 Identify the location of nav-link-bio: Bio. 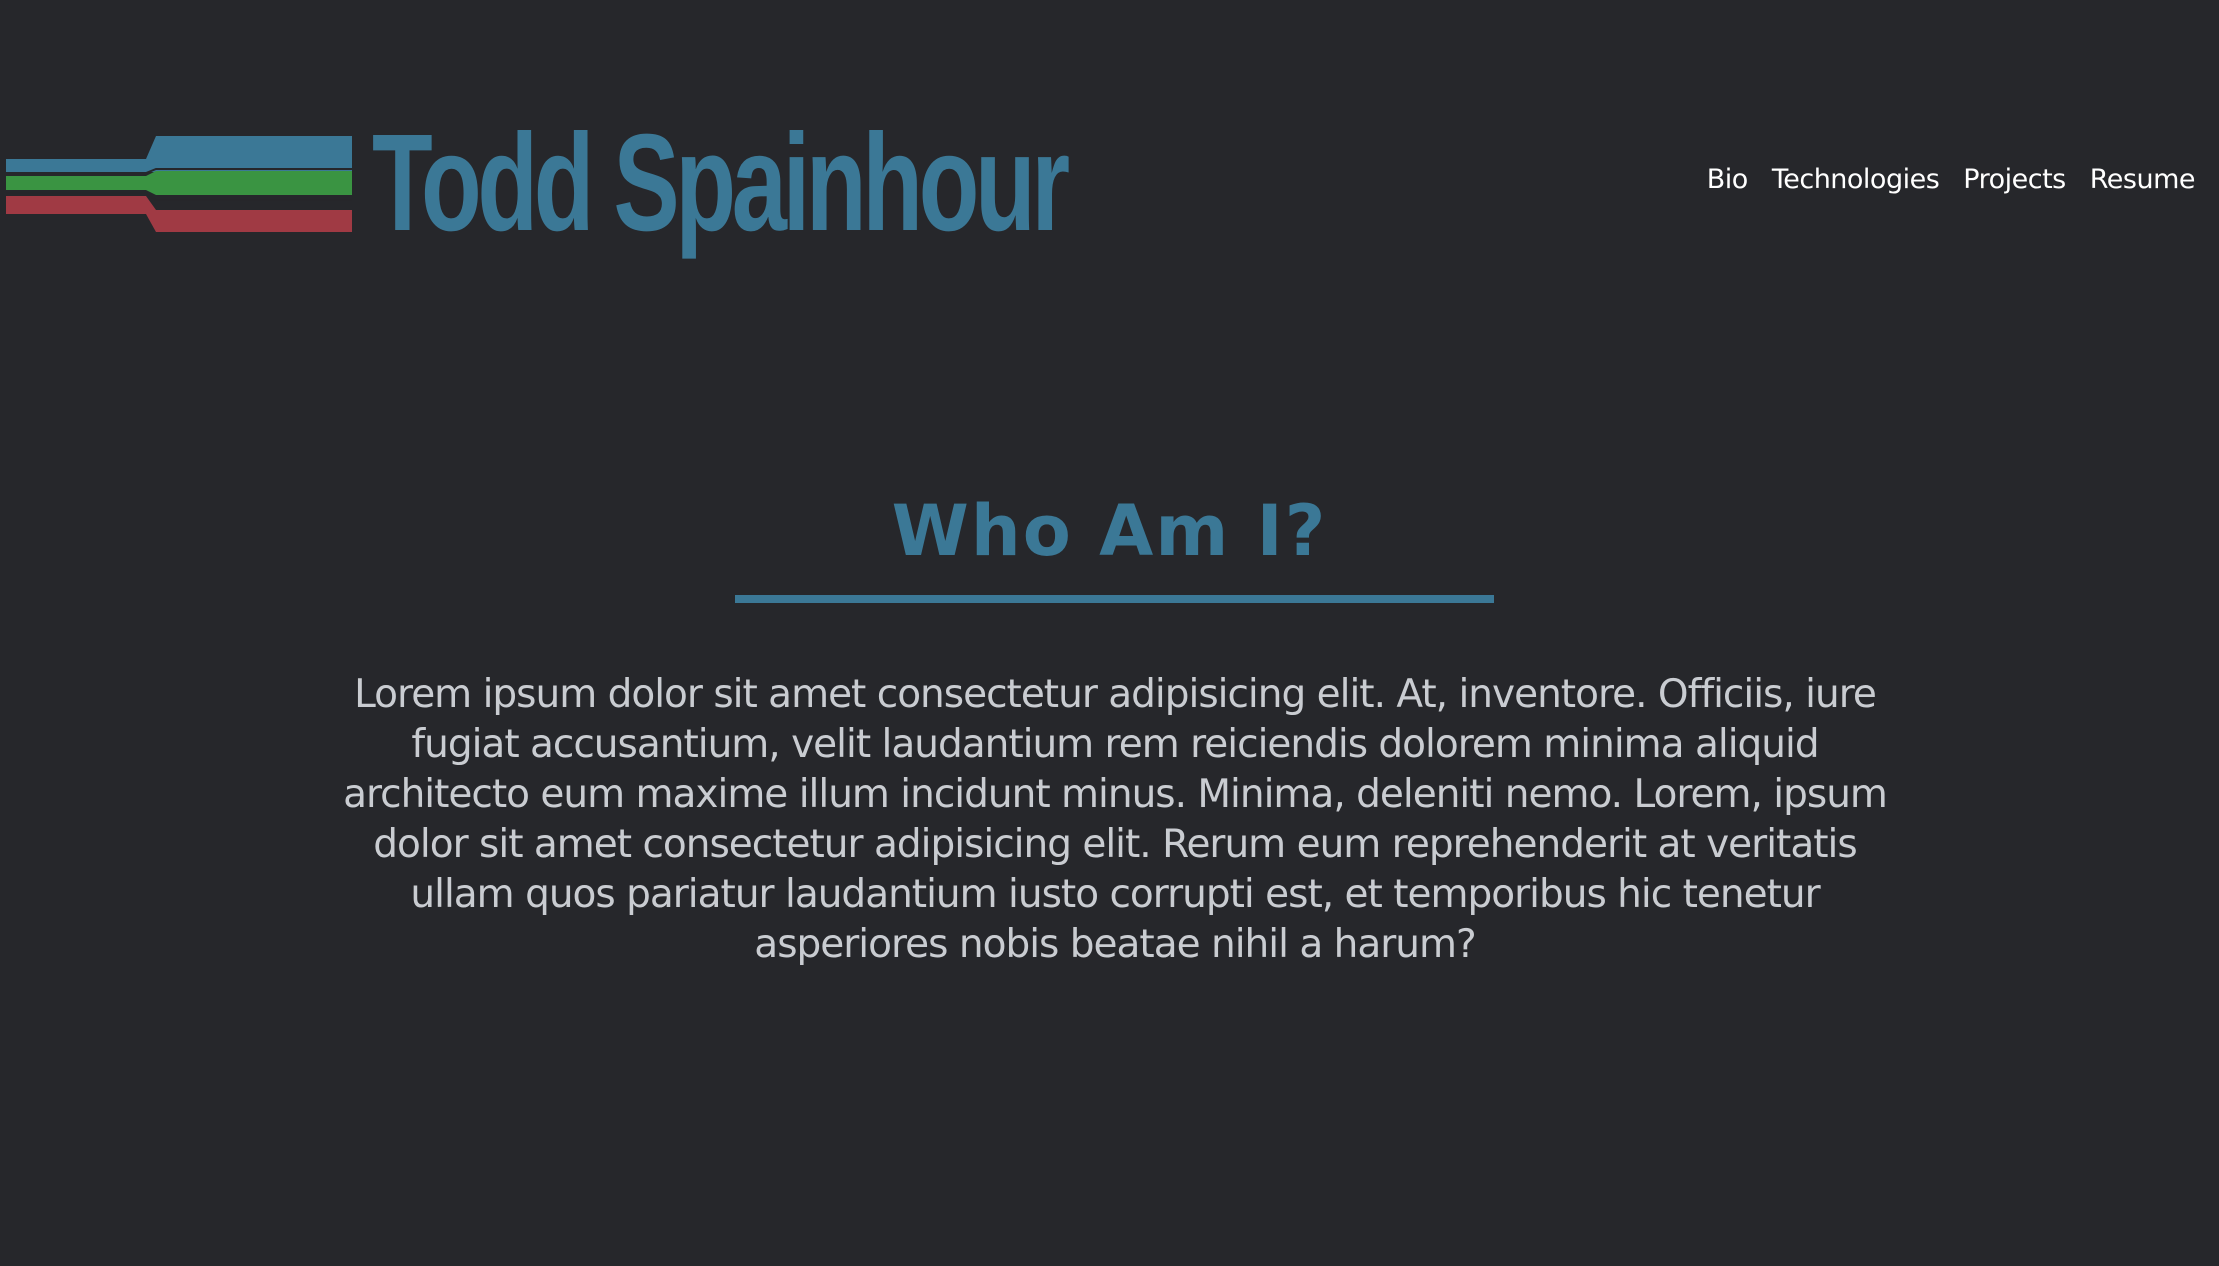
(1728, 179).